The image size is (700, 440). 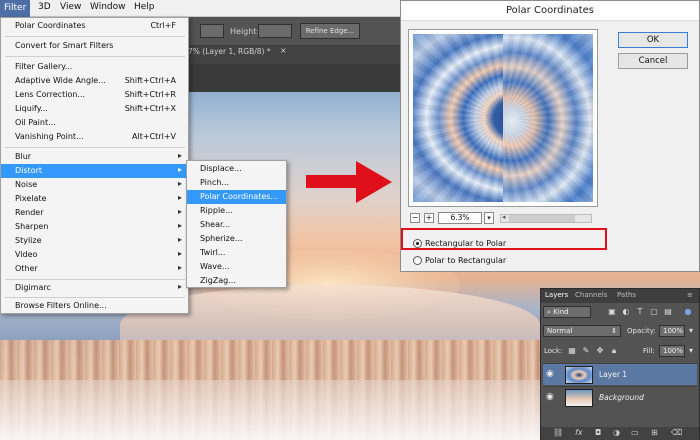 I want to click on trash-icon: ⌫, so click(x=676, y=432).